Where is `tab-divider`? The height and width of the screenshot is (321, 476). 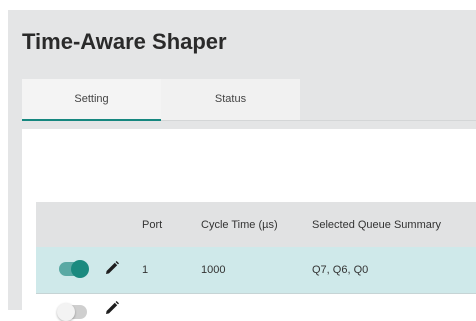
tab-divider is located at coordinates (318, 120).